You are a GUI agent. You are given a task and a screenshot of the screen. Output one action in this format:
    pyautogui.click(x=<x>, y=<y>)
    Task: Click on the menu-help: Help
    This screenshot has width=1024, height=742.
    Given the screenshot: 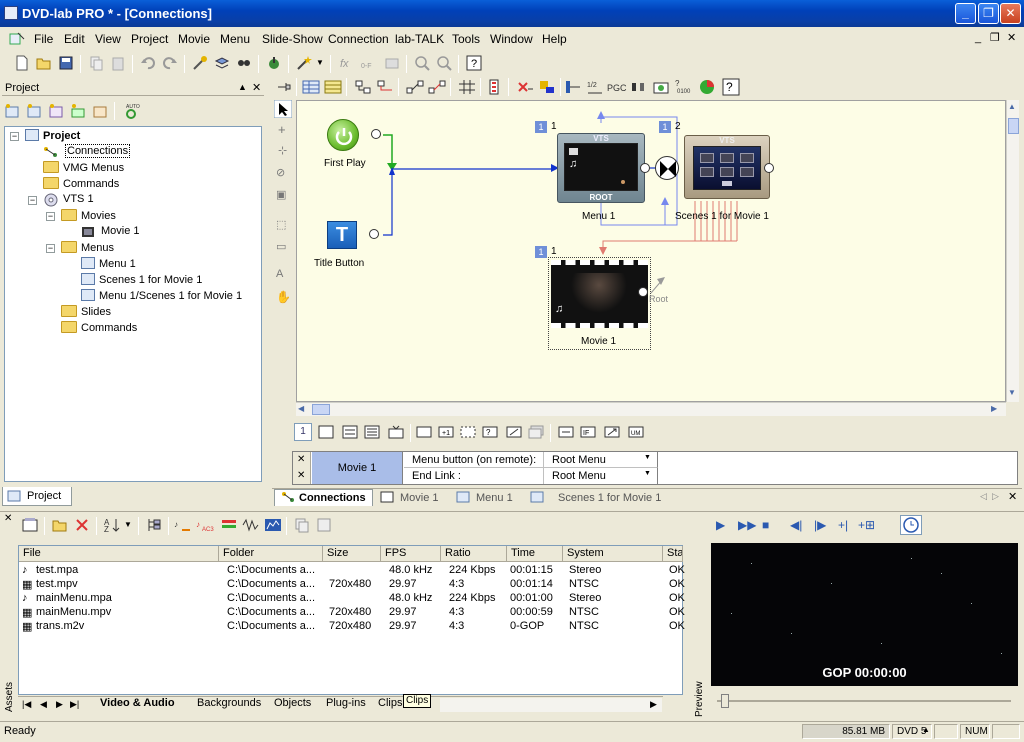 What is the action you would take?
    pyautogui.click(x=554, y=39)
    